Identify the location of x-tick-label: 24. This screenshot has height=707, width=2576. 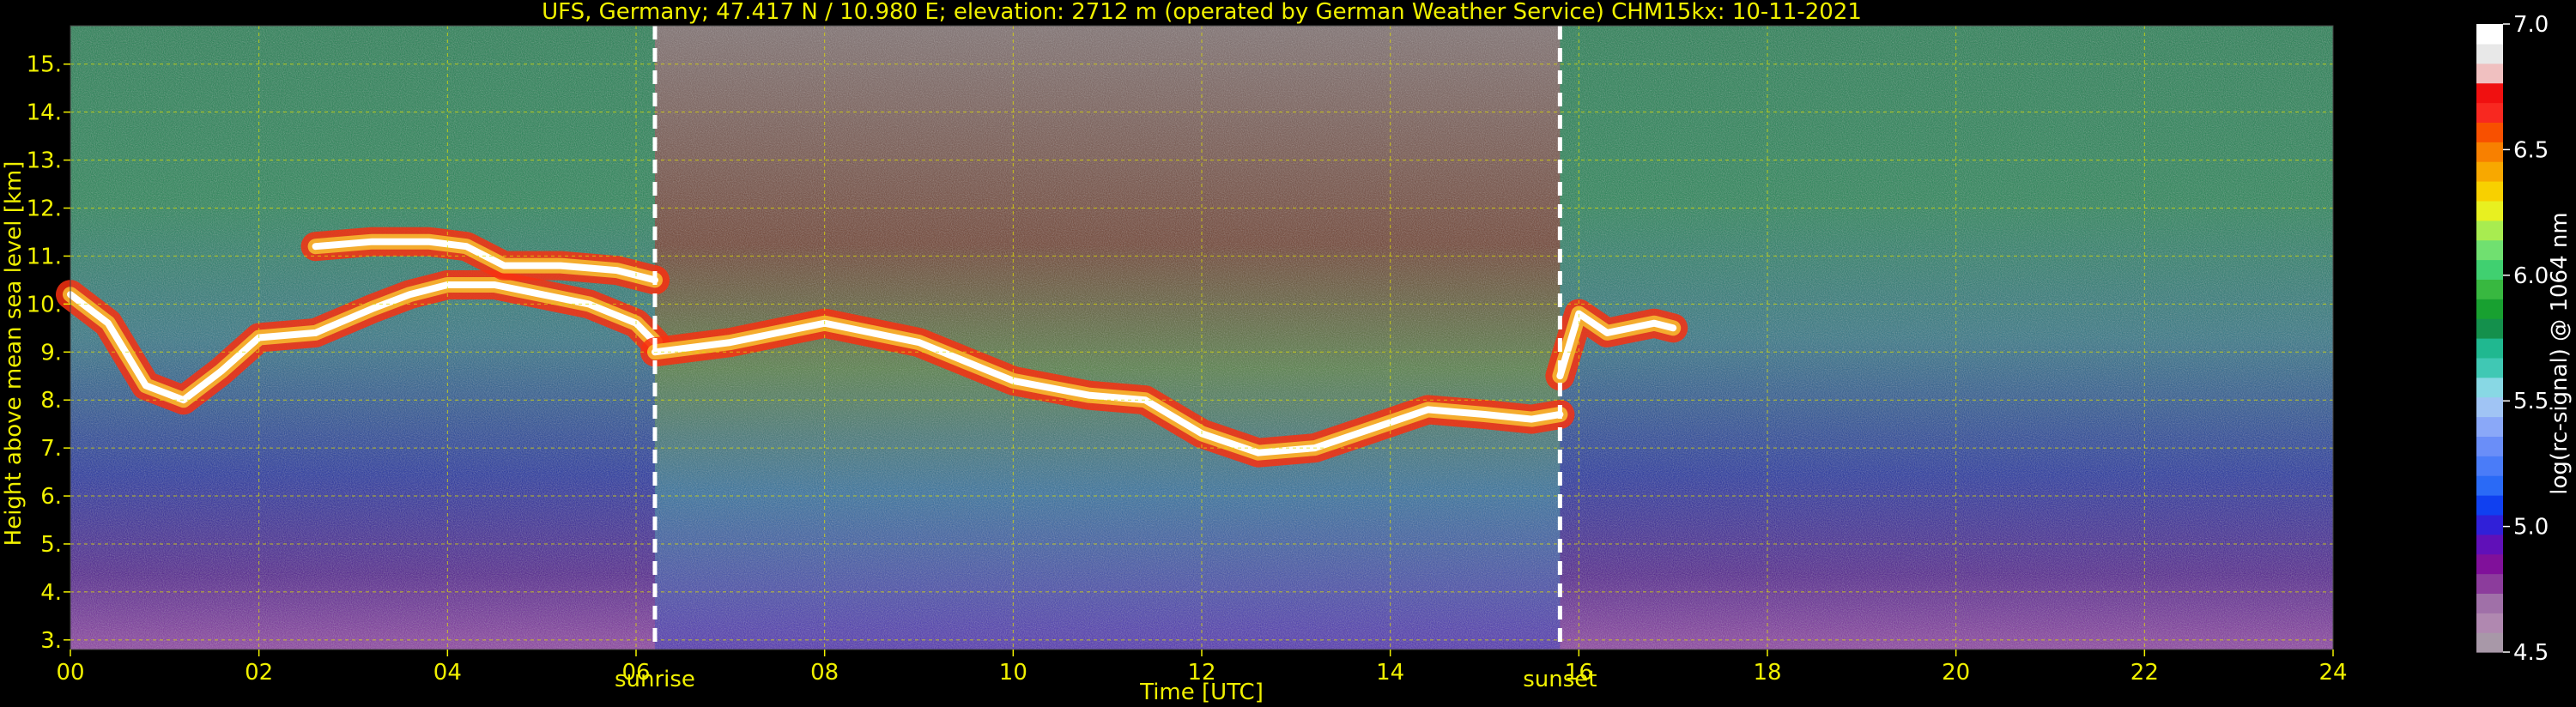
(2332, 673).